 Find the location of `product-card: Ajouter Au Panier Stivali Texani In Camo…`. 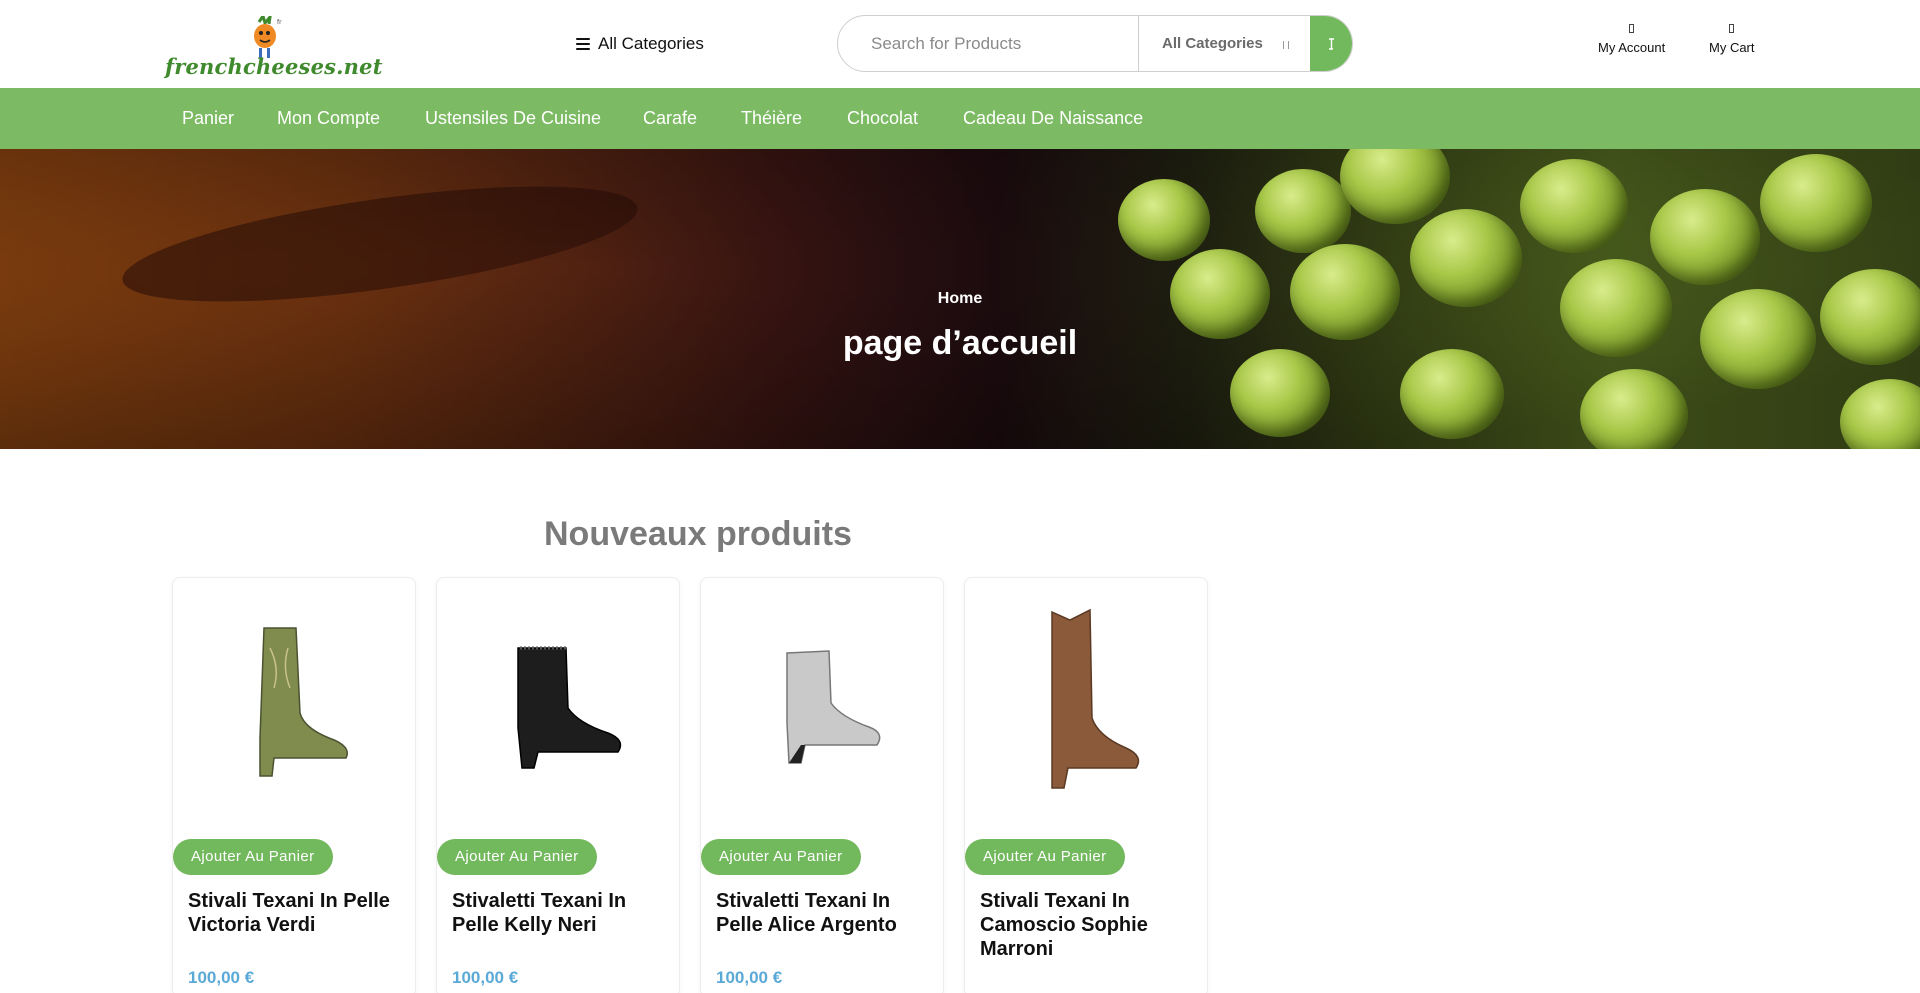

product-card: Ajouter Au Panier Stivali Texani In Camo… is located at coordinates (1086, 785).